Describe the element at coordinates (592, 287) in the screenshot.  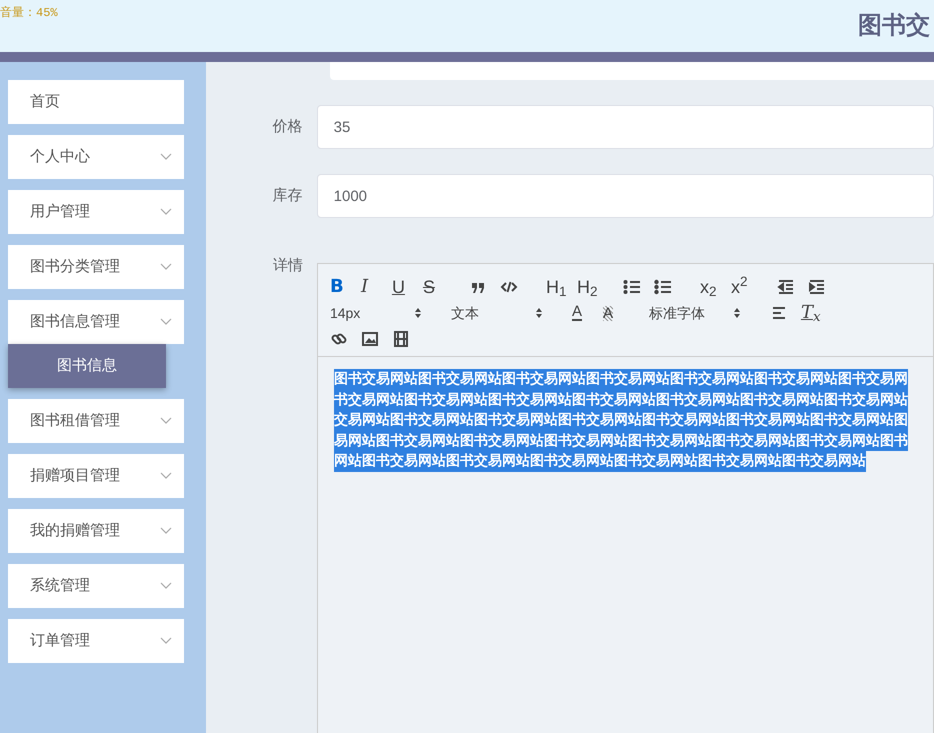
I see `format-button: H$_{2}$` at that location.